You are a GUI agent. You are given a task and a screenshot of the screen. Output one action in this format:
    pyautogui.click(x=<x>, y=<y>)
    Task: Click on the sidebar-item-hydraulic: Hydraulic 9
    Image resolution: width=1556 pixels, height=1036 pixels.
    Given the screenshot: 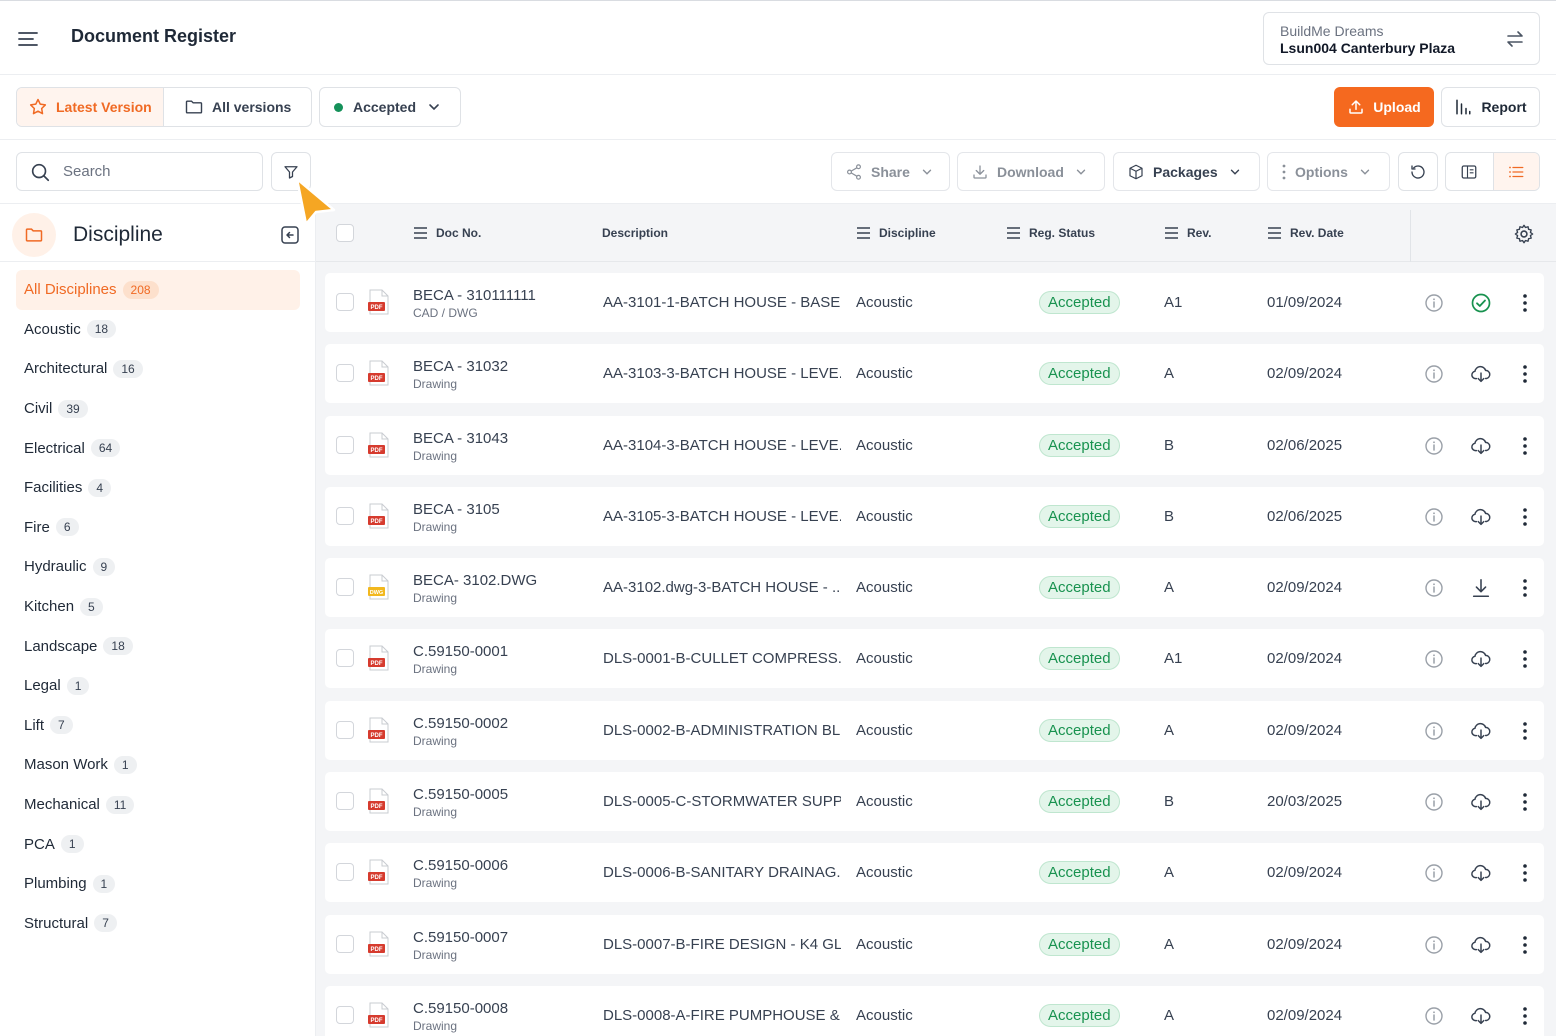 What is the action you would take?
    pyautogui.click(x=158, y=567)
    